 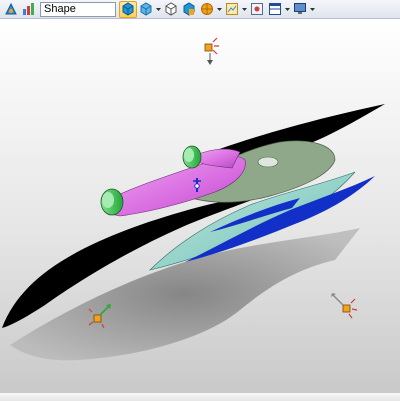 What do you see at coordinates (300, 9) in the screenshot?
I see `monitor-icon` at bounding box center [300, 9].